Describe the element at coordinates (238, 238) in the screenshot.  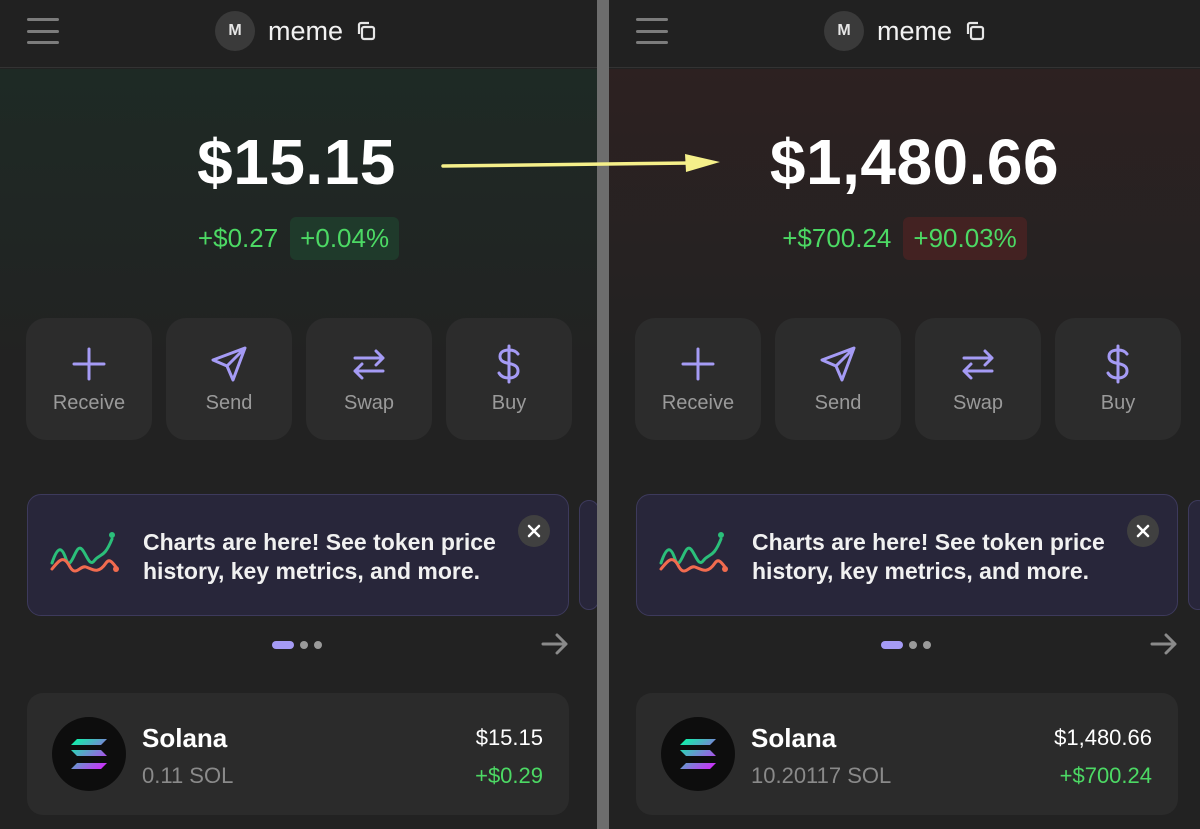
I see `change-absolute: +$0.27` at that location.